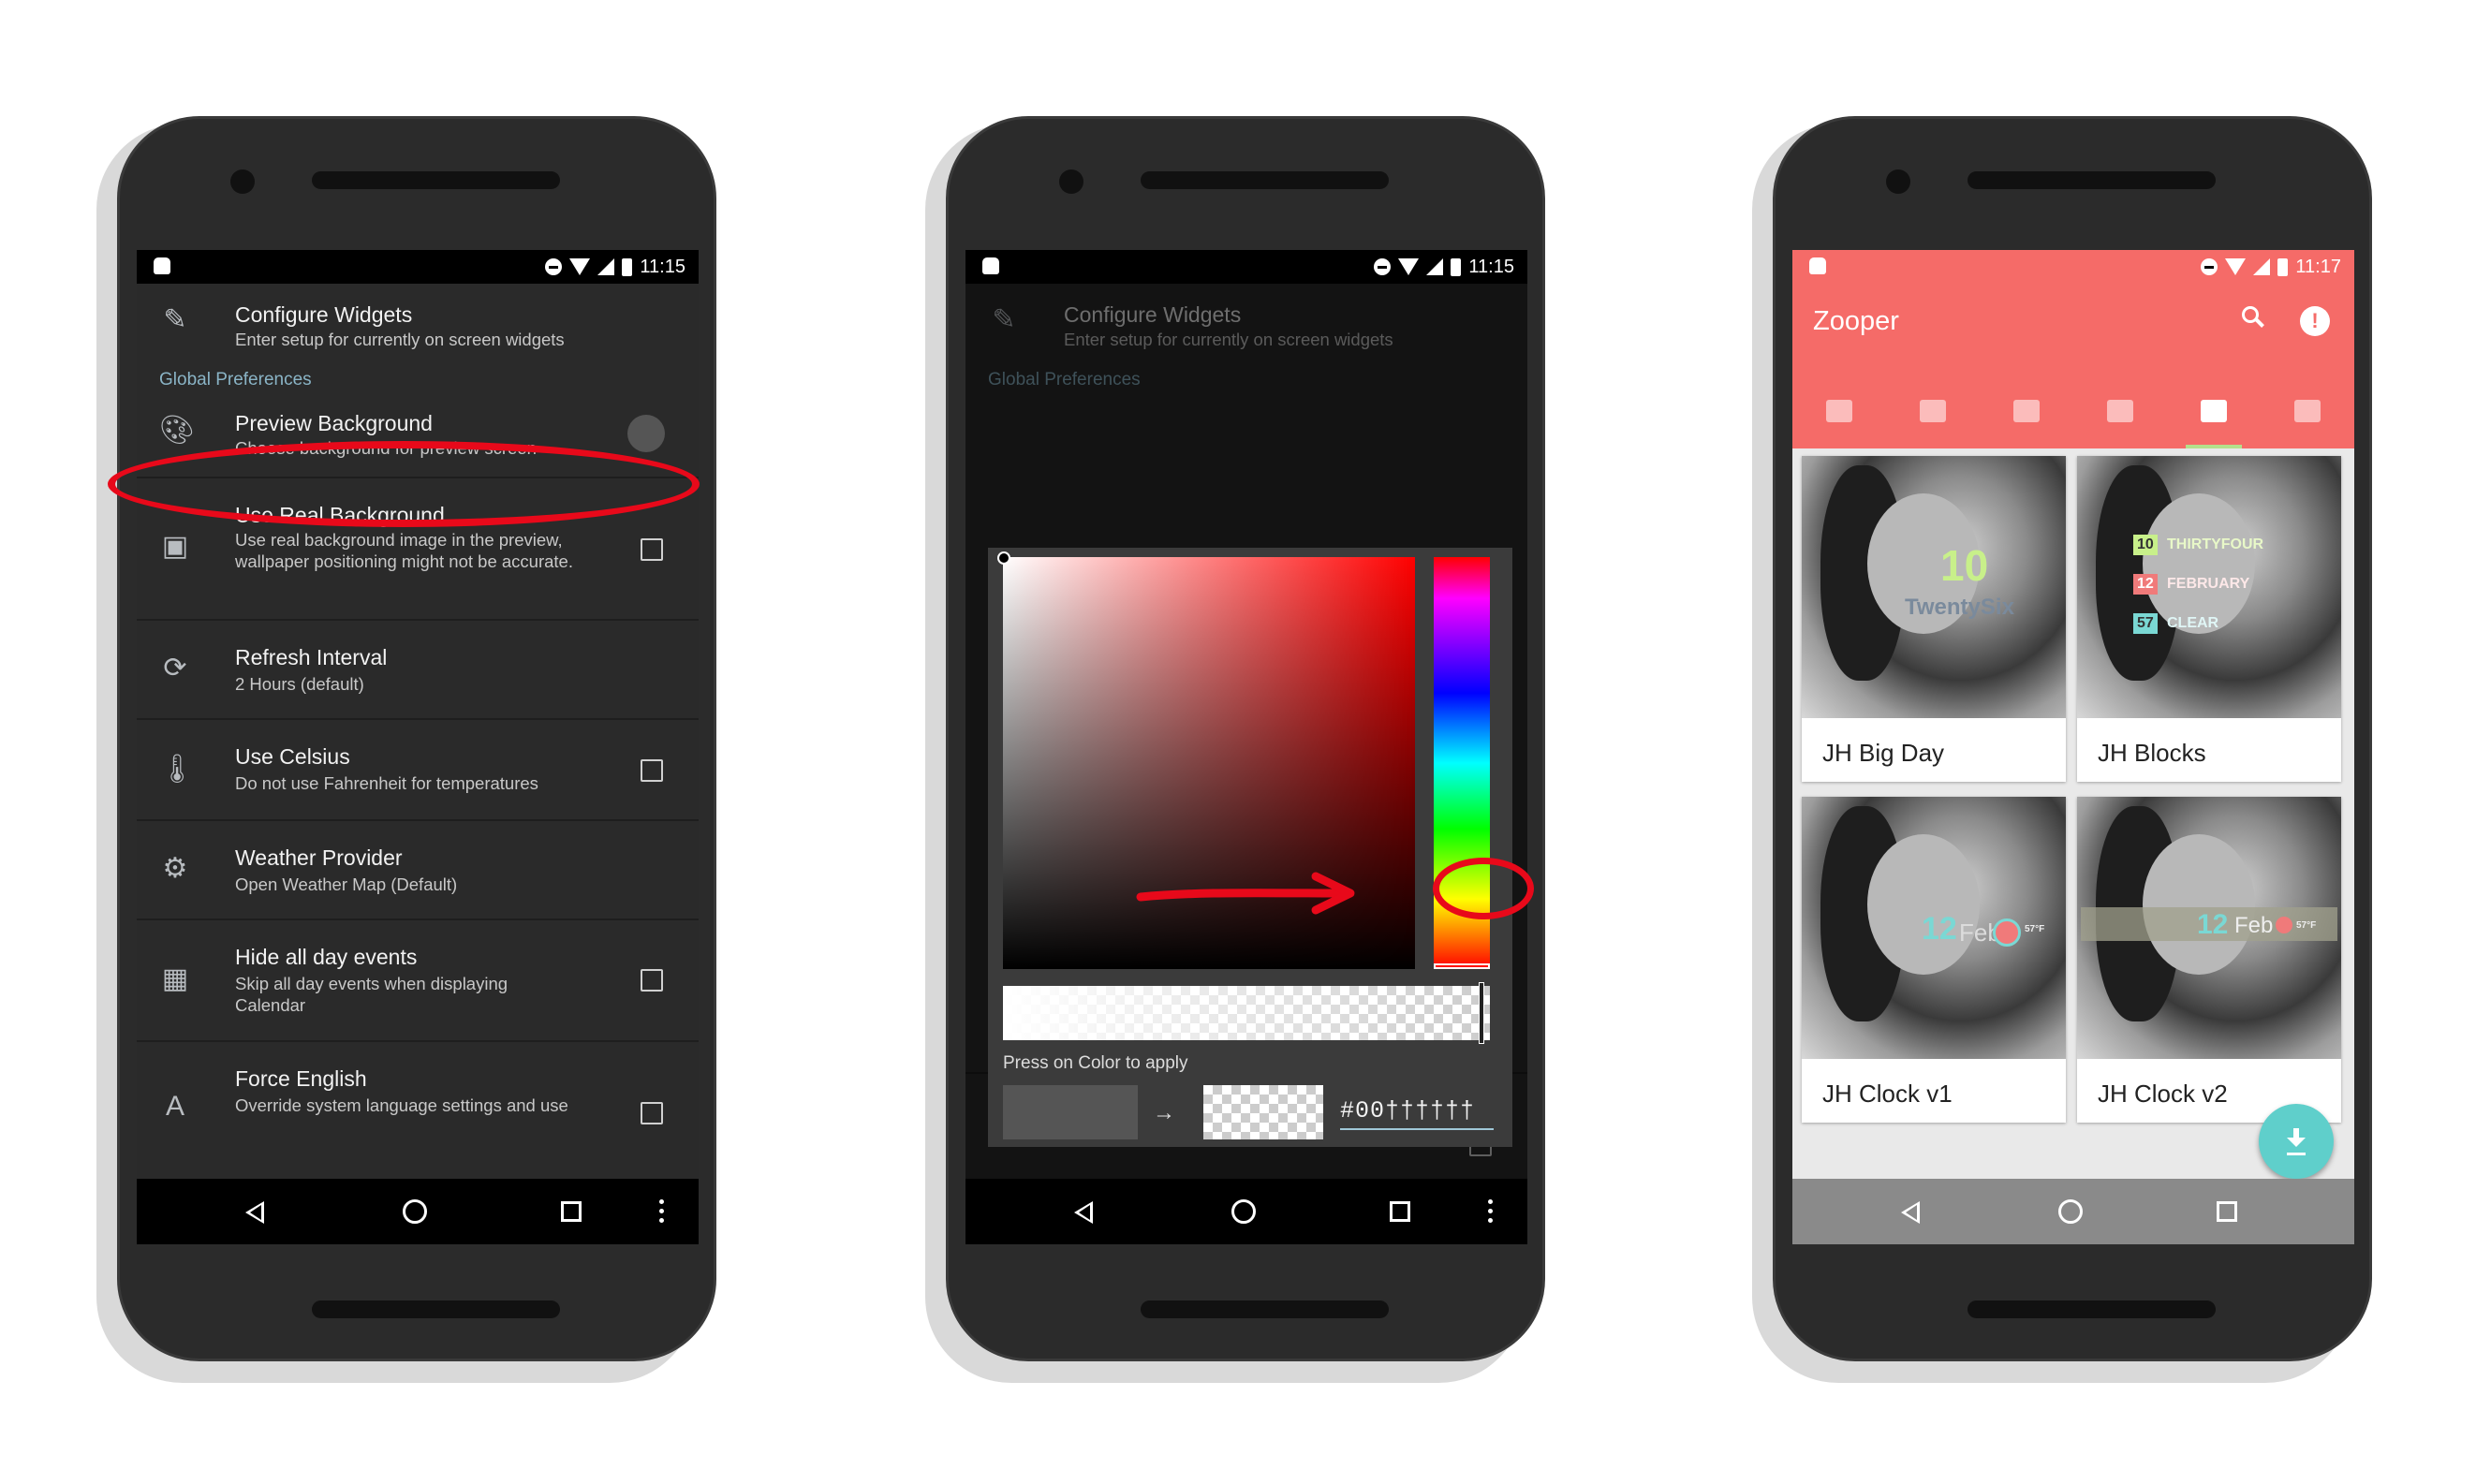 The height and width of the screenshot is (1484, 2476). What do you see at coordinates (2073, 267) in the screenshot?
I see `status-bar: 11:17` at bounding box center [2073, 267].